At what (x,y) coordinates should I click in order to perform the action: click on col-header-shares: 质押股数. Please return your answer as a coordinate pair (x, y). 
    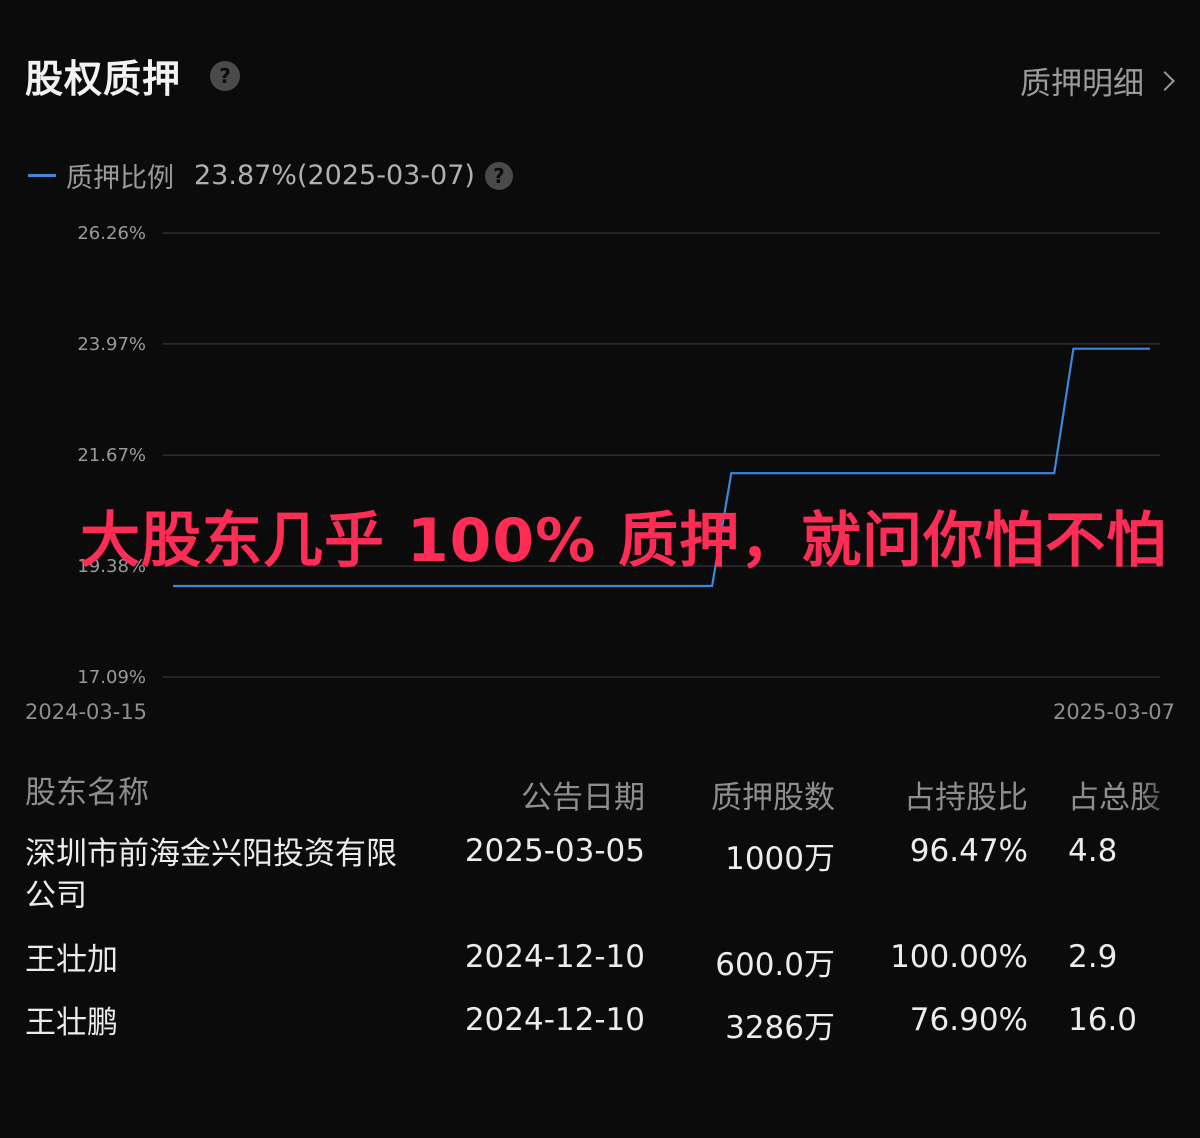
    Looking at the image, I should click on (773, 798).